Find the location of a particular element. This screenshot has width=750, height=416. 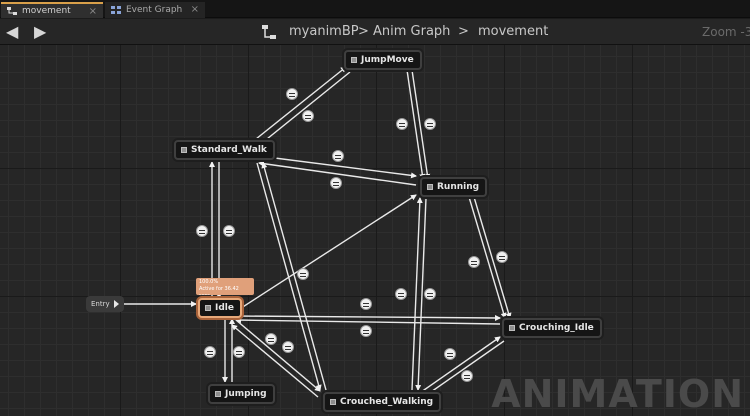

state-node-standard-walk: Standard_Walk is located at coordinates (224, 150).